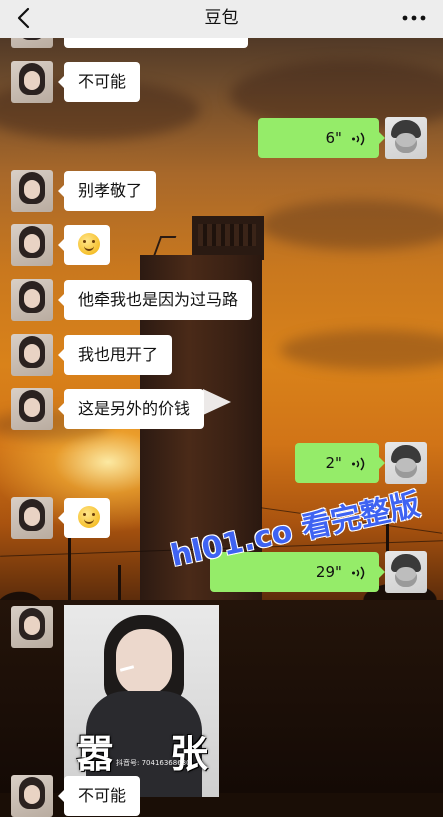 This screenshot has height=817, width=443. I want to click on chat-header: 豆包, so click(221, 19).